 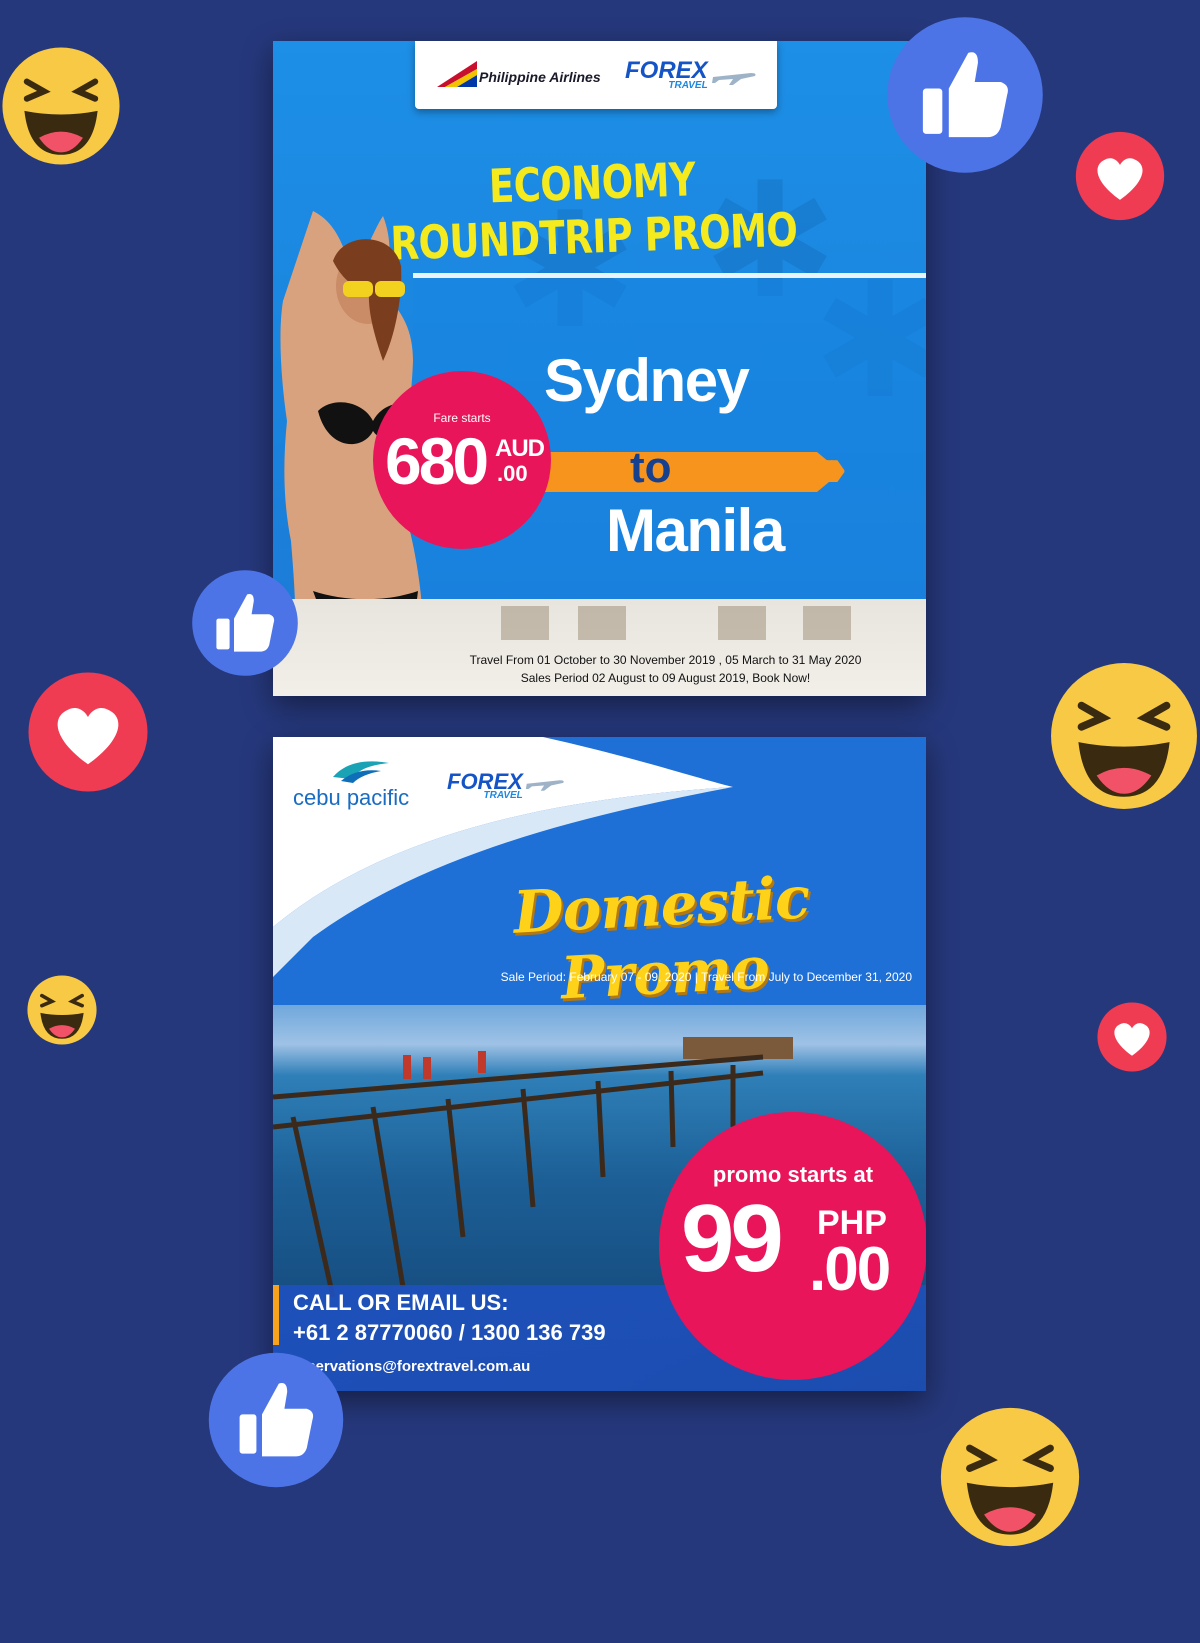 I want to click on promo-amount: 99, so click(x=732, y=1238).